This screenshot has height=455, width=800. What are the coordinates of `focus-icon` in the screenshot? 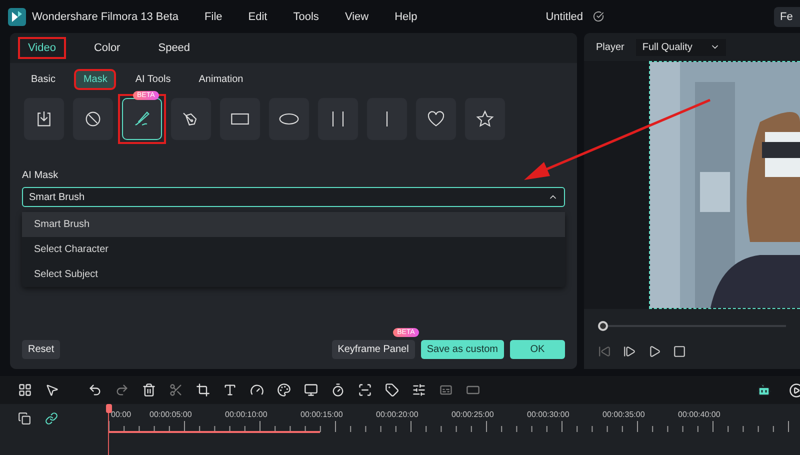 It's located at (365, 390).